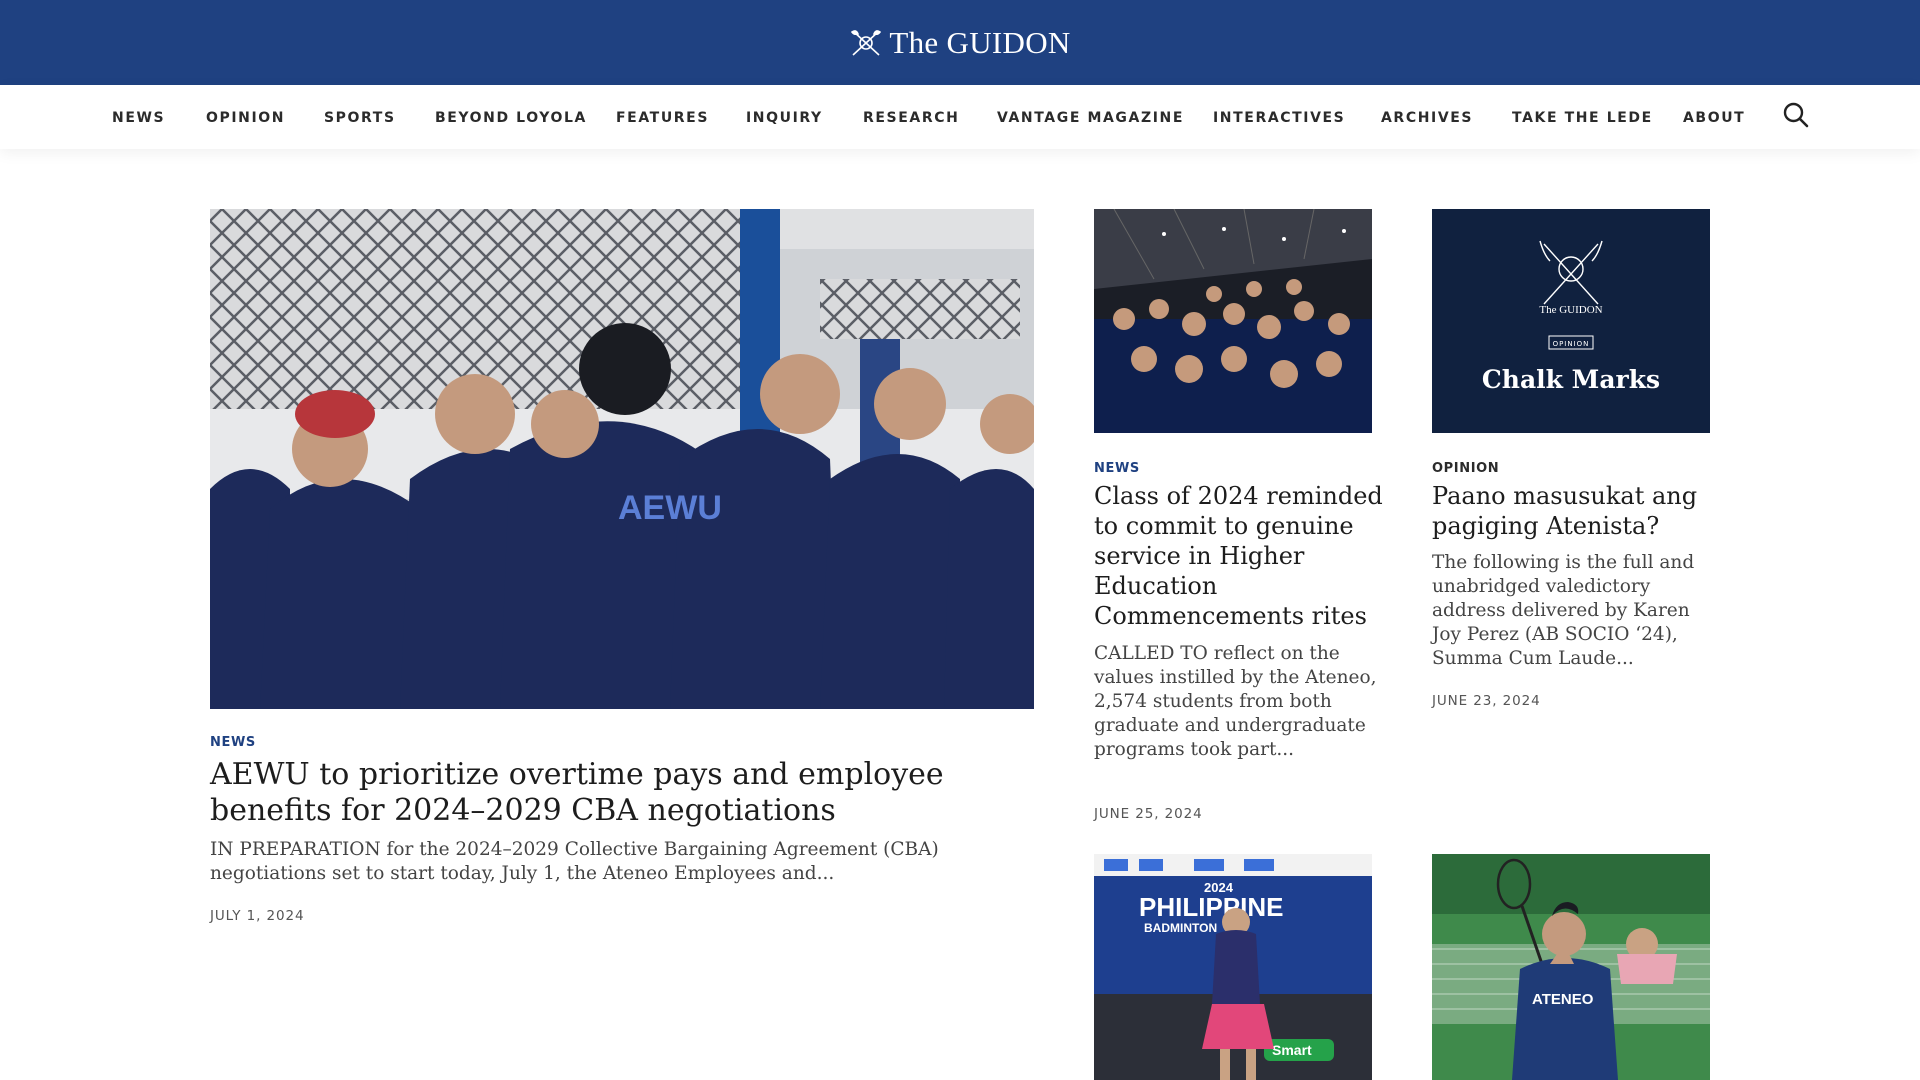  What do you see at coordinates (1279, 117) in the screenshot?
I see `nav-item-interactives: INTERACTIVES` at bounding box center [1279, 117].